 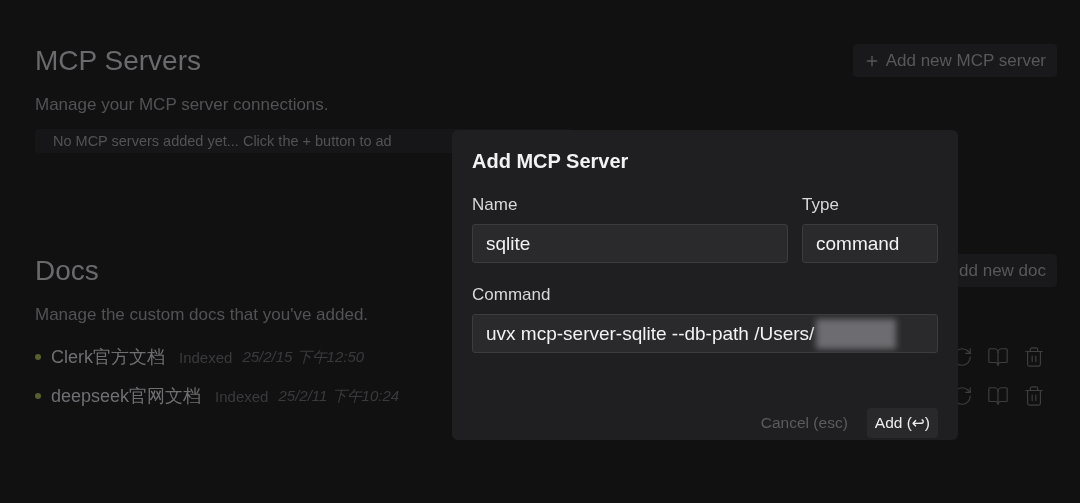 What do you see at coordinates (804, 423) in the screenshot?
I see `cancel-button: Cancel (esc)` at bounding box center [804, 423].